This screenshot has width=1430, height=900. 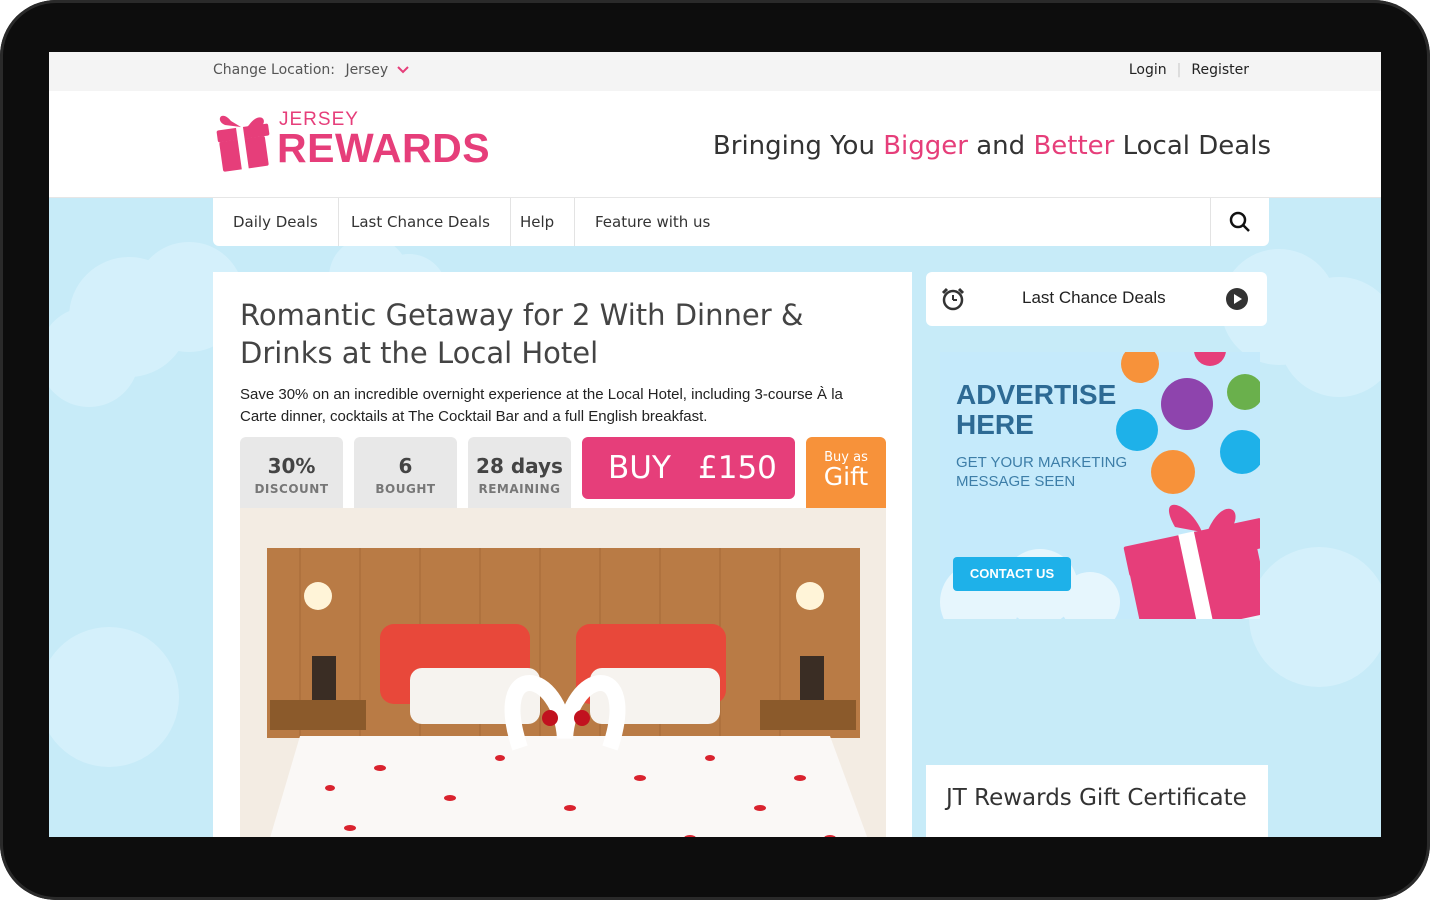 What do you see at coordinates (1148, 70) in the screenshot?
I see `login-link: Login` at bounding box center [1148, 70].